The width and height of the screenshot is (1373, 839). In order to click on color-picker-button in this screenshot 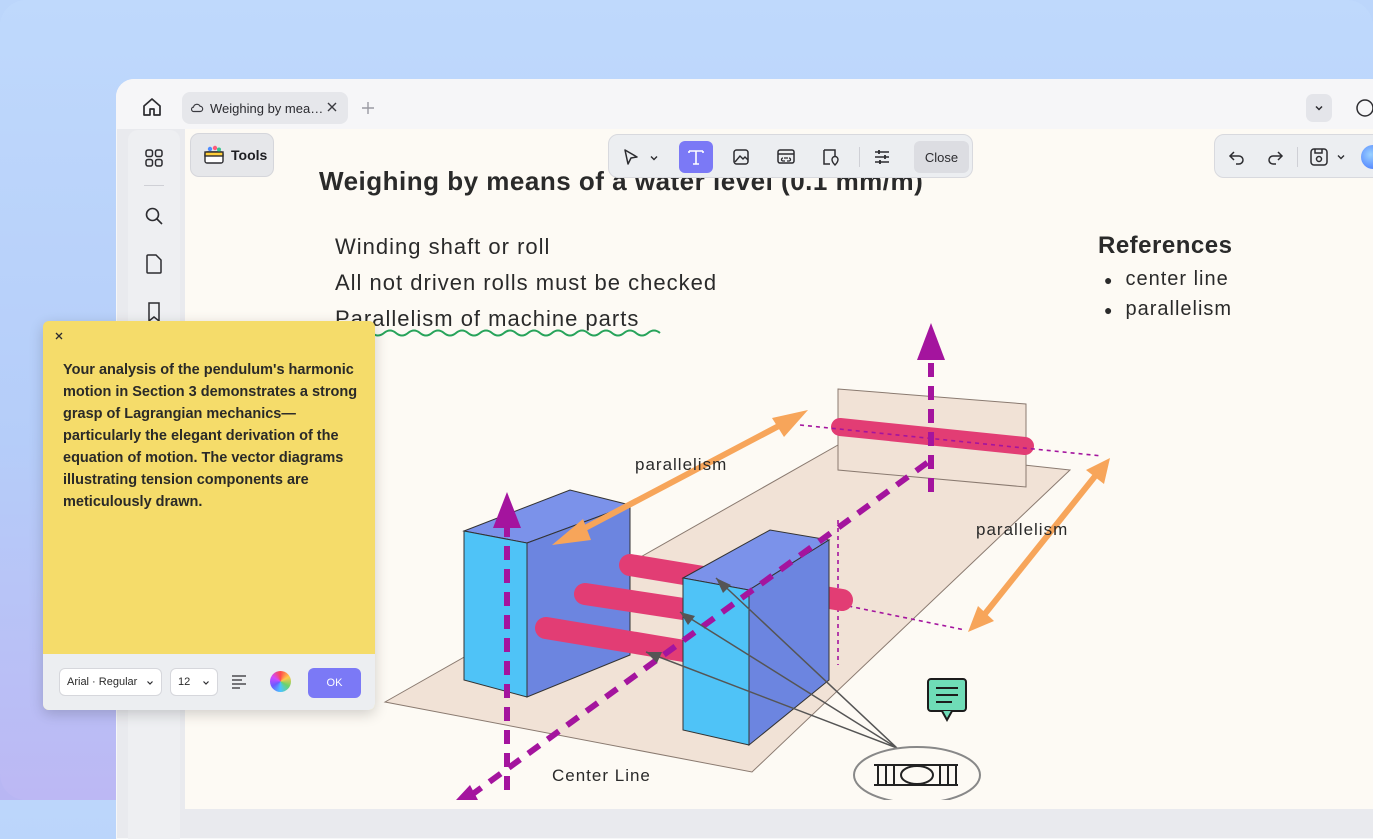, I will do `click(280, 681)`.